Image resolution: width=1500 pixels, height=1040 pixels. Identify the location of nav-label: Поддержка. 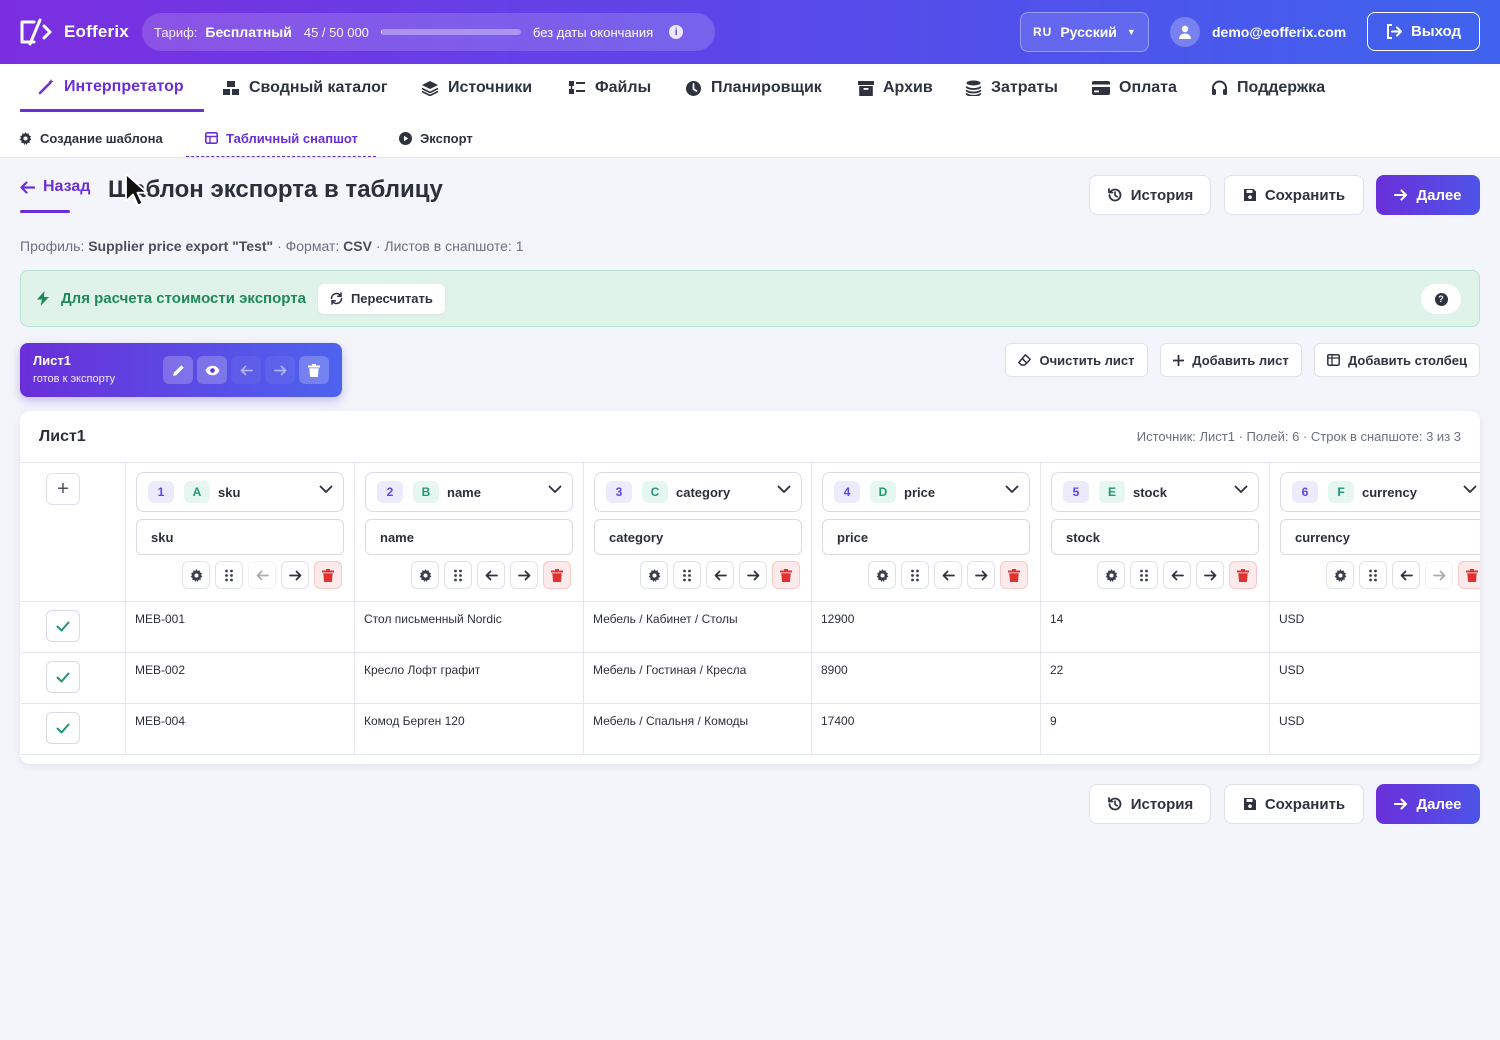
(1281, 87).